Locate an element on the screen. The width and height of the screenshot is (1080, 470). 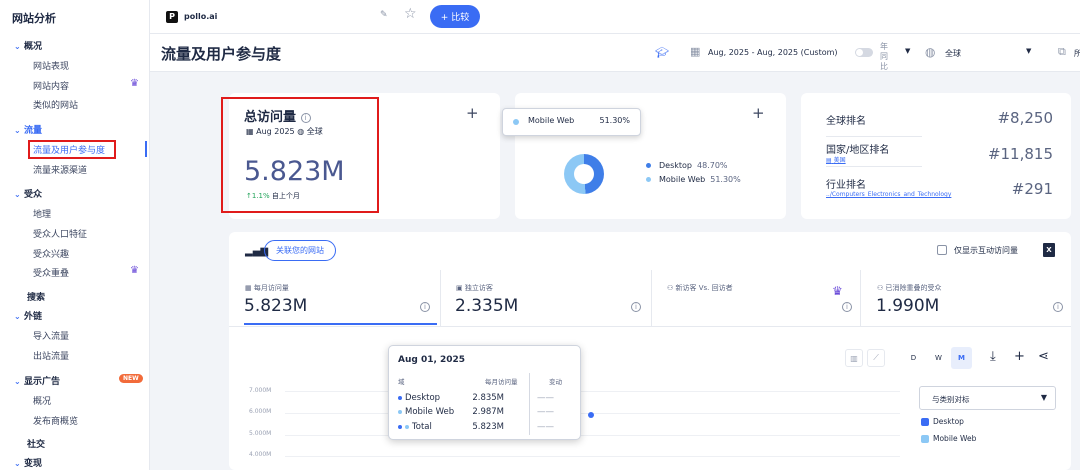
legend-checkbox-mobile is located at coordinates (925, 439).